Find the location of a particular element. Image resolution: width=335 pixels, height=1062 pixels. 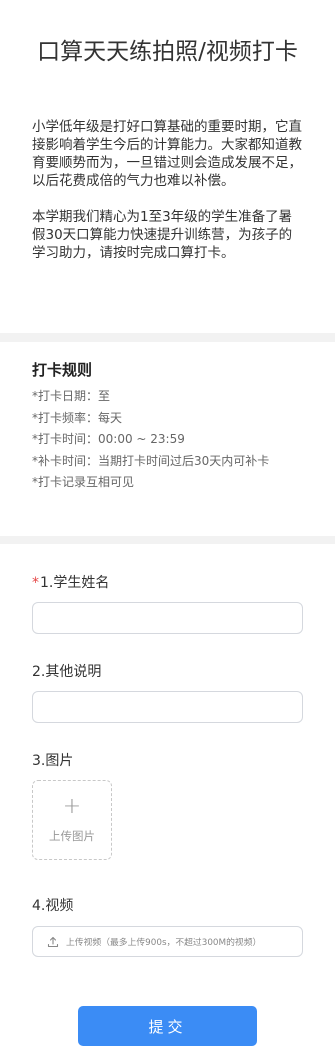

rule-item: *打卡记录互相可见 is located at coordinates (83, 482).